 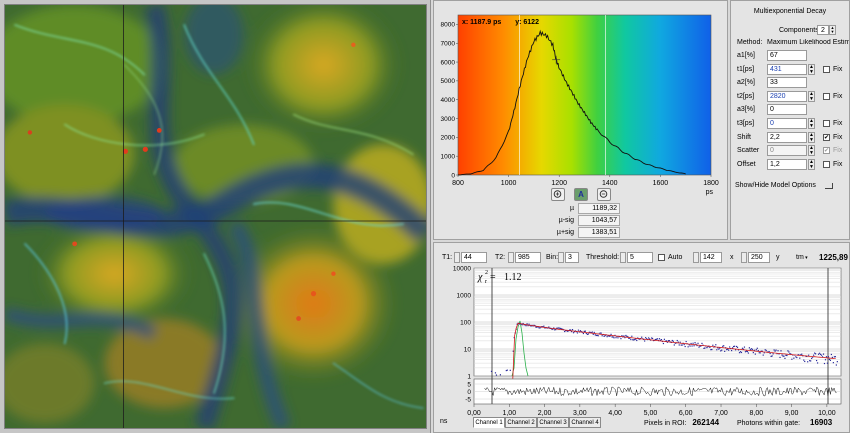 I want to click on zoom-out-button, so click(x=604, y=194).